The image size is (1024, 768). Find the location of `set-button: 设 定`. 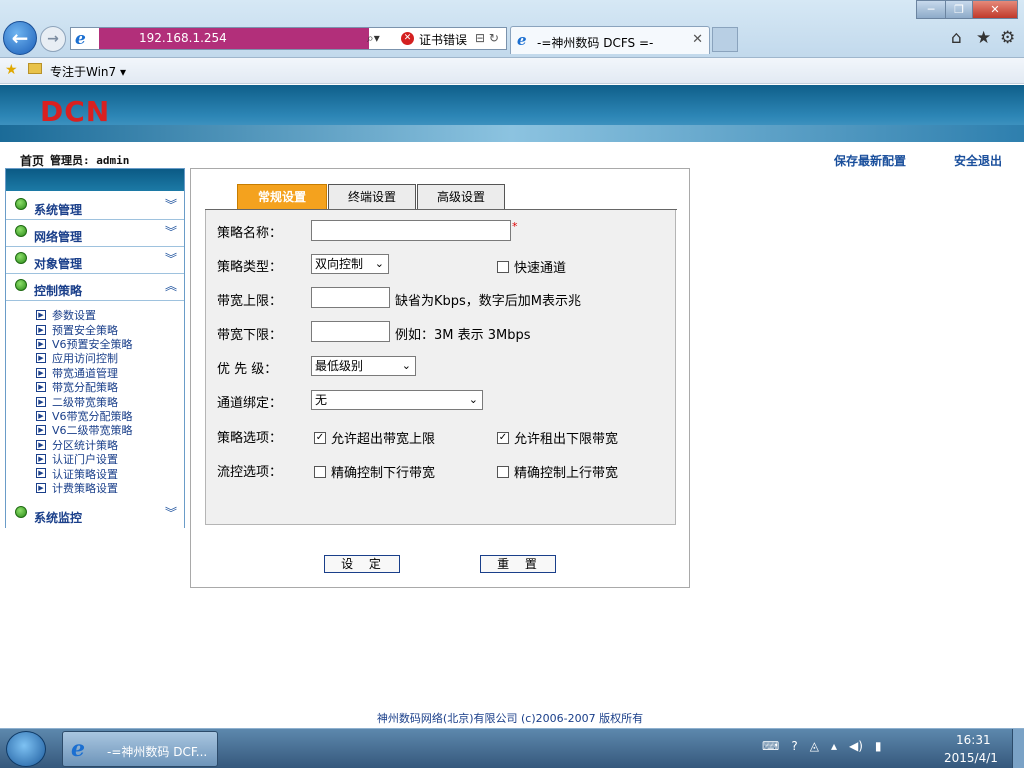

set-button: 设 定 is located at coordinates (362, 564).